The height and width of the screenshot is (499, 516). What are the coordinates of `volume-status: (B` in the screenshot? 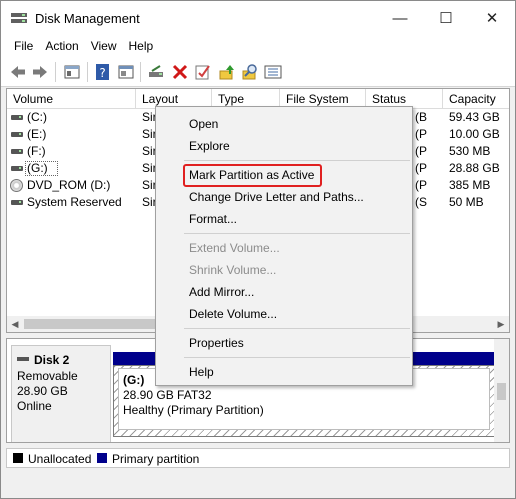 It's located at (421, 117).